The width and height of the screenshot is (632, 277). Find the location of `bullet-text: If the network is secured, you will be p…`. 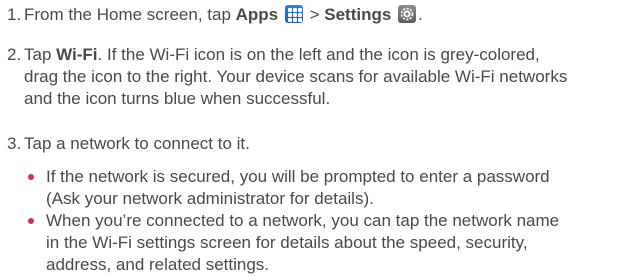

bullet-text: If the network is secured, you will be p… is located at coordinates (337, 188).